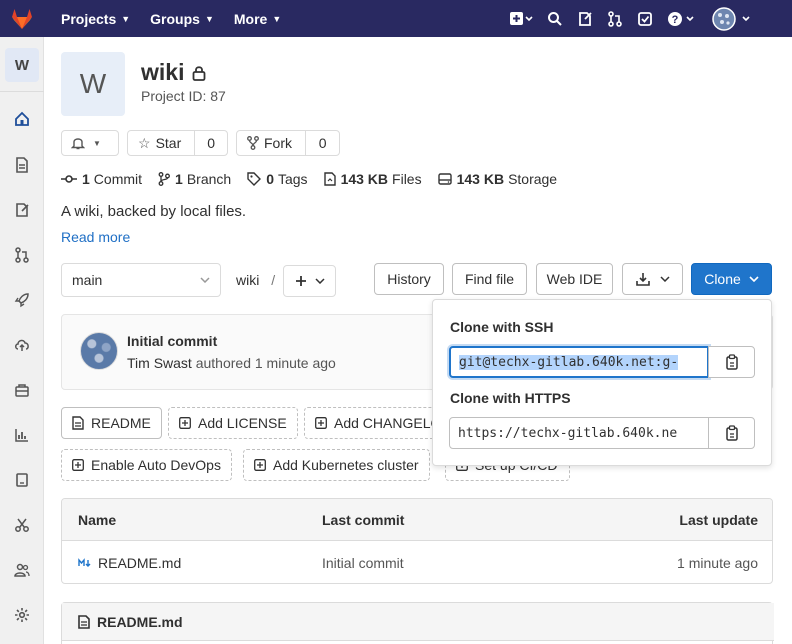 This screenshot has width=792, height=644. I want to click on fork-count: 0, so click(322, 143).